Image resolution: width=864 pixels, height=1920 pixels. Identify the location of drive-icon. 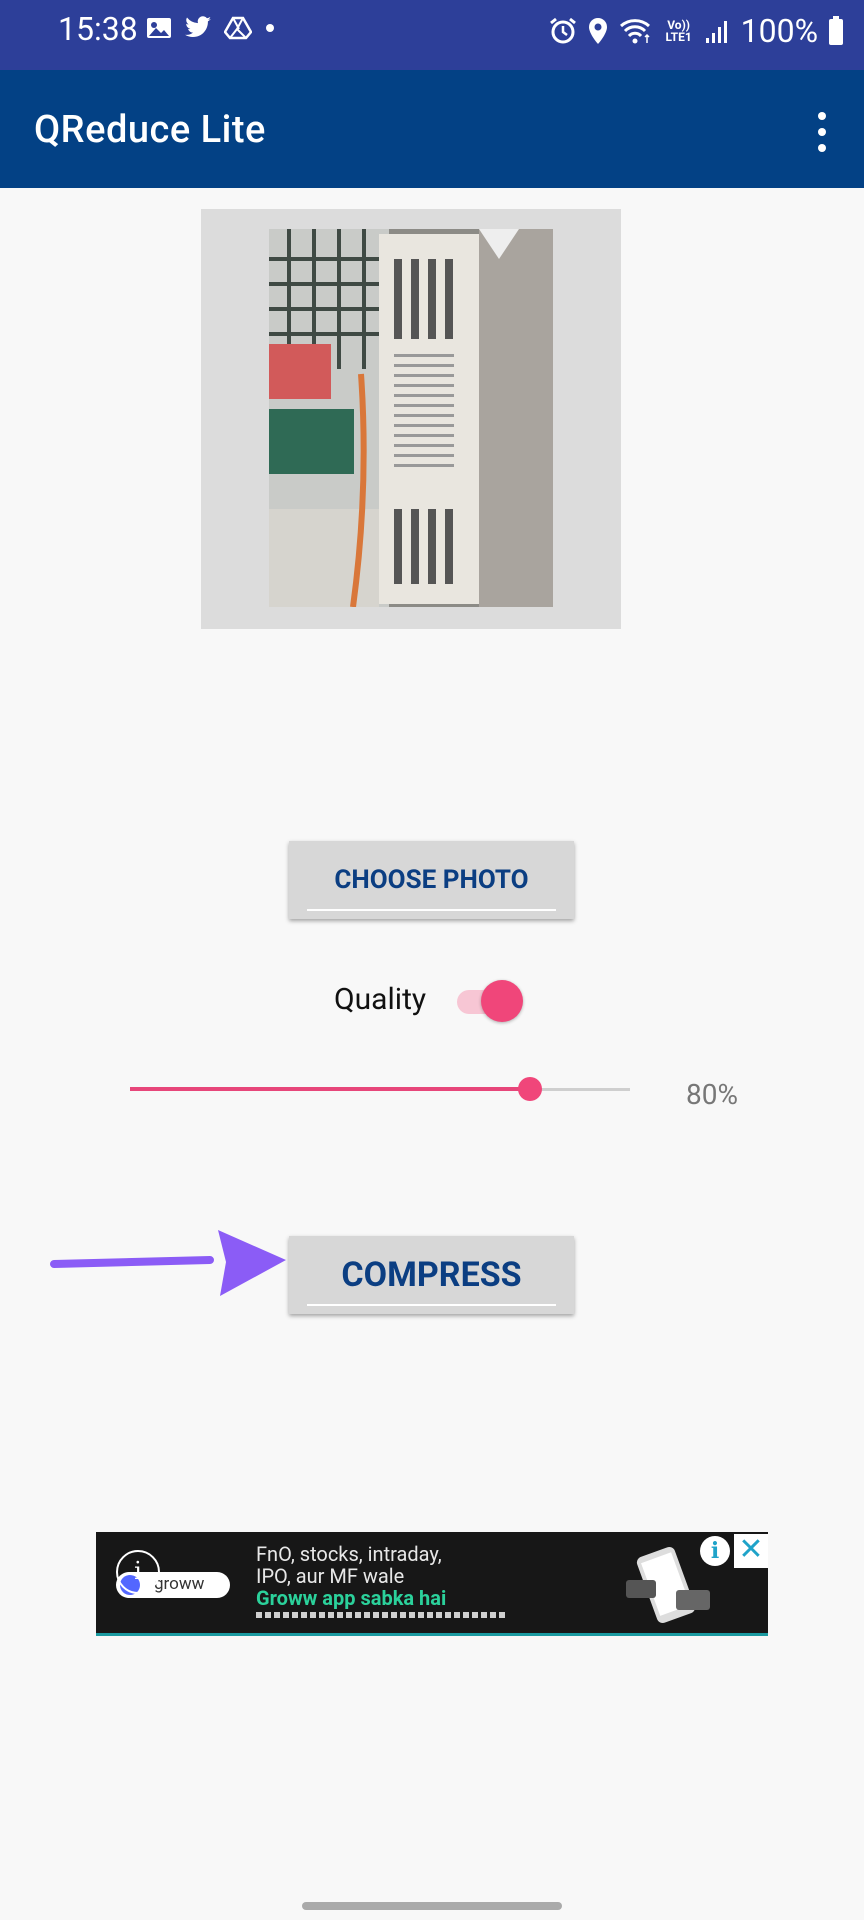
(238, 28).